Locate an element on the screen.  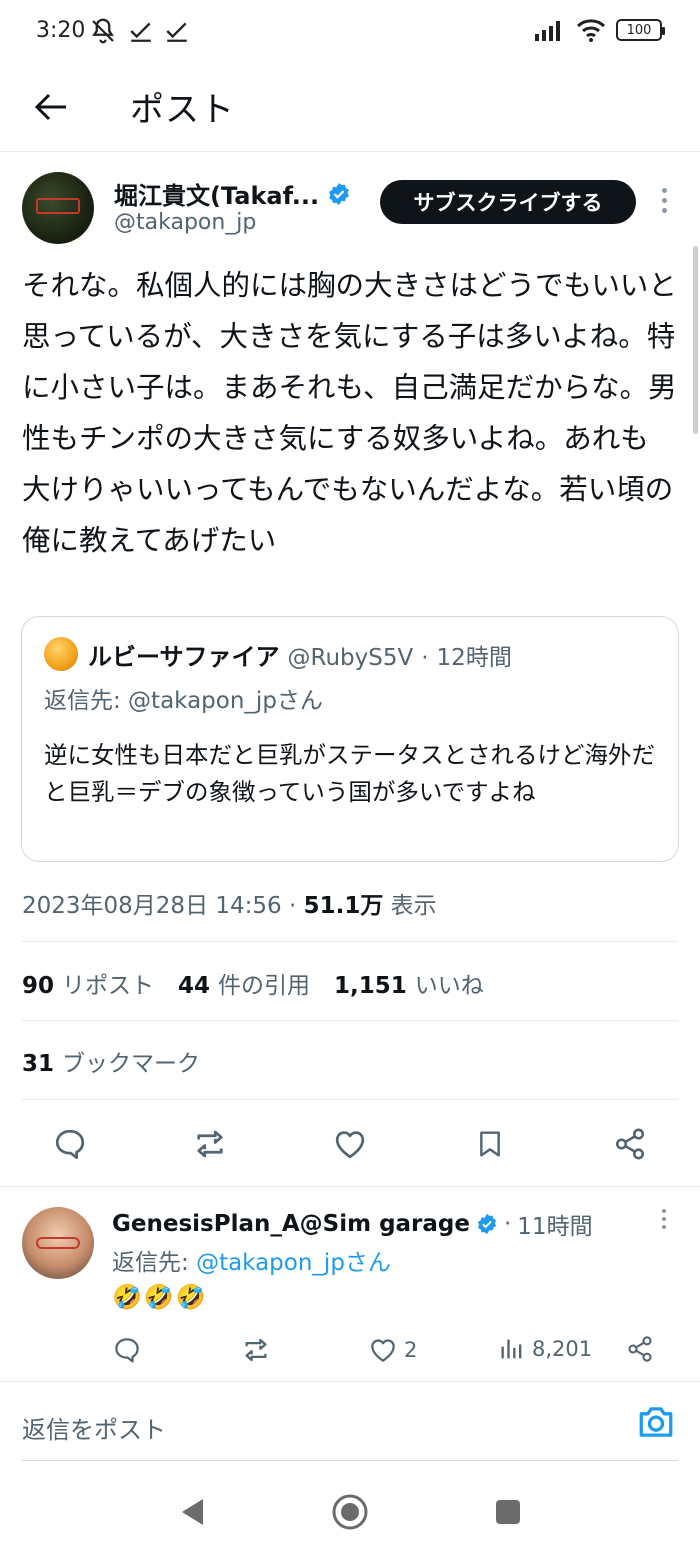
wifi-icon is located at coordinates (591, 30).